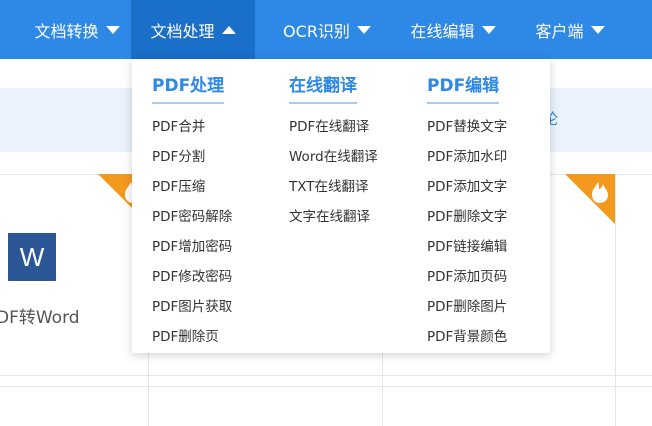 The width and height of the screenshot is (652, 426). Describe the element at coordinates (188, 87) in the screenshot. I see `column-title: PDF处理` at that location.